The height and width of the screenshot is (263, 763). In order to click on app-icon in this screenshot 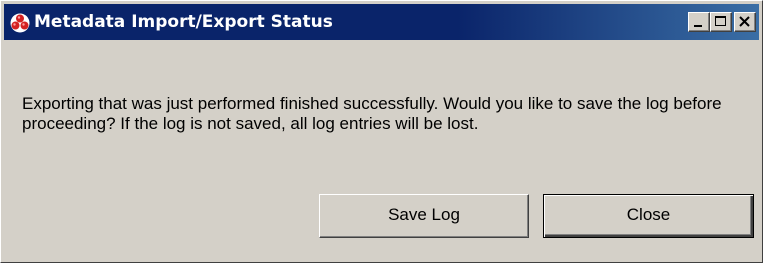, I will do `click(20, 23)`.